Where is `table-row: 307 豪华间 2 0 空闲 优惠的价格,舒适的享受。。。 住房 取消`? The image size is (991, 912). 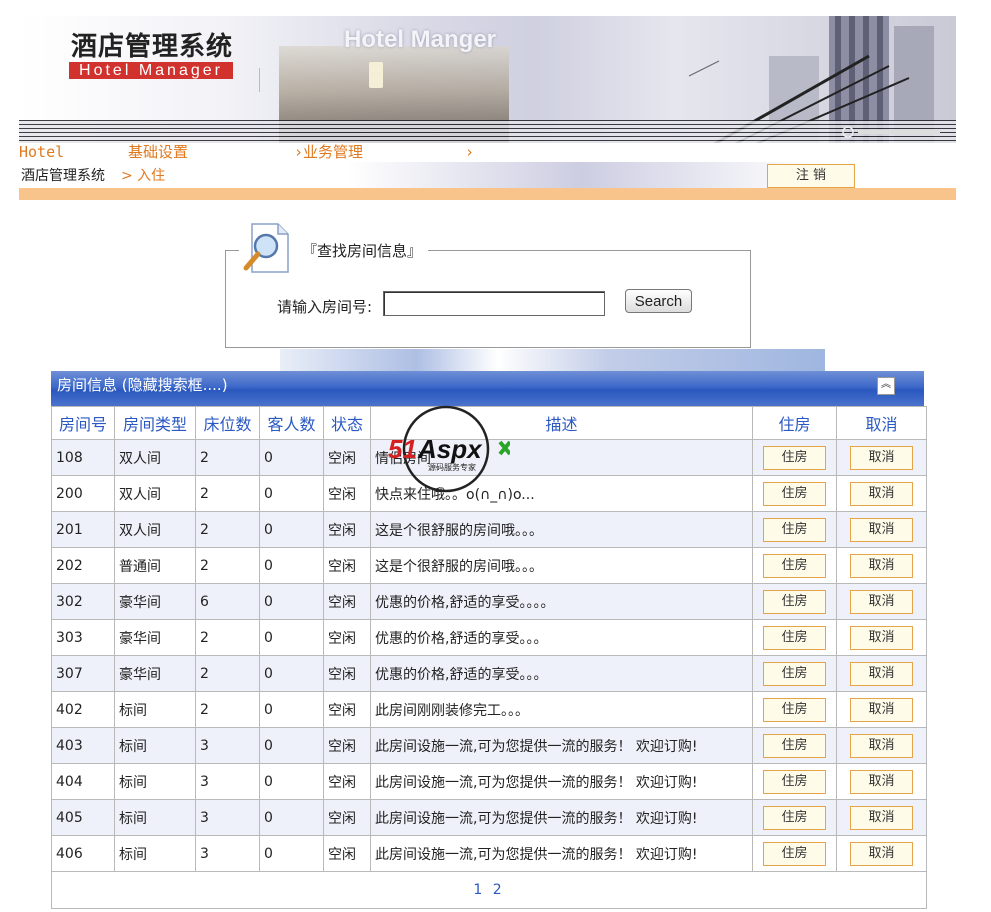
table-row: 307 豪华间 2 0 空闲 优惠的价格,舒适的享受。。。 住房 取消 is located at coordinates (489, 673).